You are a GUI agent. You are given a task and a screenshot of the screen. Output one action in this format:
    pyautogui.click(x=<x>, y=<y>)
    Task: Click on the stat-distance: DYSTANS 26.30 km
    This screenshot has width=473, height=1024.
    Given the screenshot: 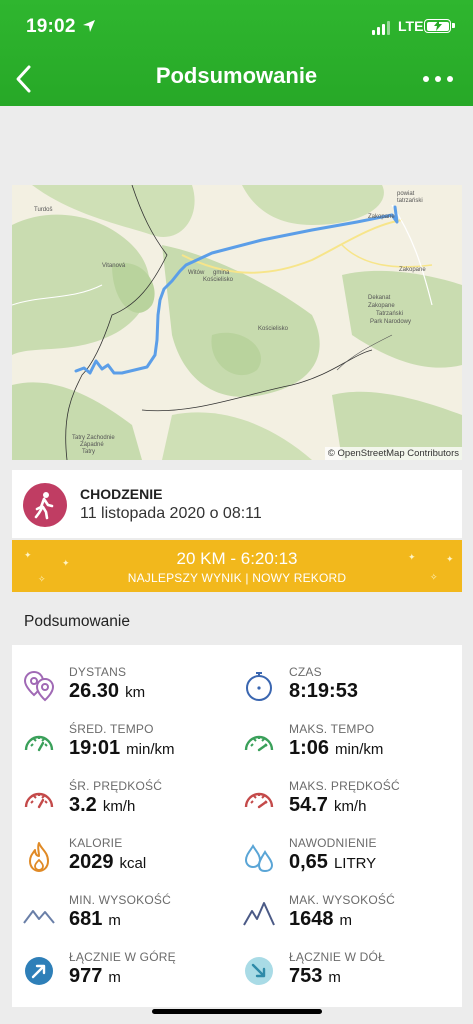 What is the action you would take?
    pyautogui.click(x=117, y=686)
    